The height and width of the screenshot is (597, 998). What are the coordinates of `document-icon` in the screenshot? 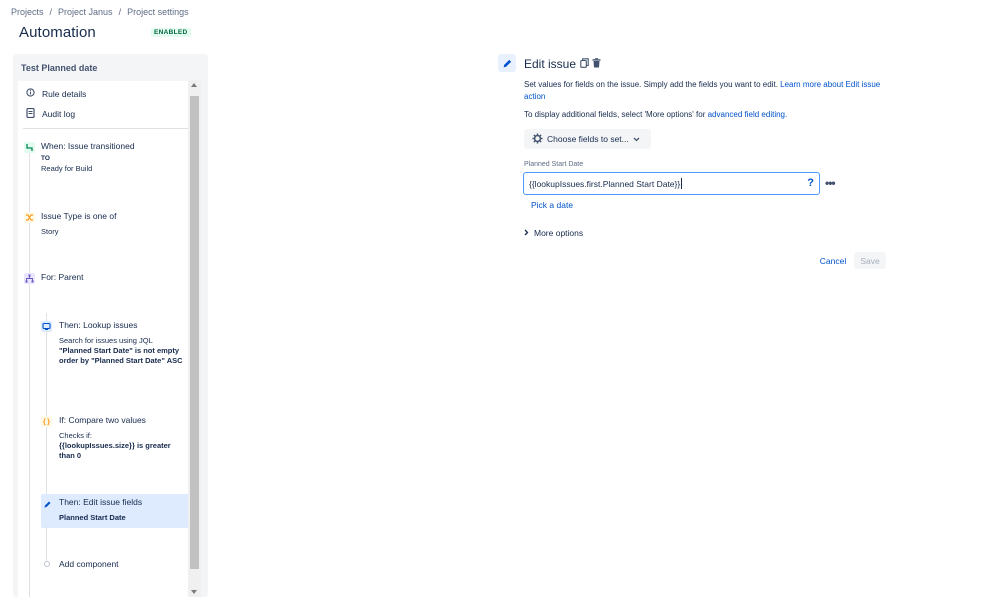 It's located at (30, 113).